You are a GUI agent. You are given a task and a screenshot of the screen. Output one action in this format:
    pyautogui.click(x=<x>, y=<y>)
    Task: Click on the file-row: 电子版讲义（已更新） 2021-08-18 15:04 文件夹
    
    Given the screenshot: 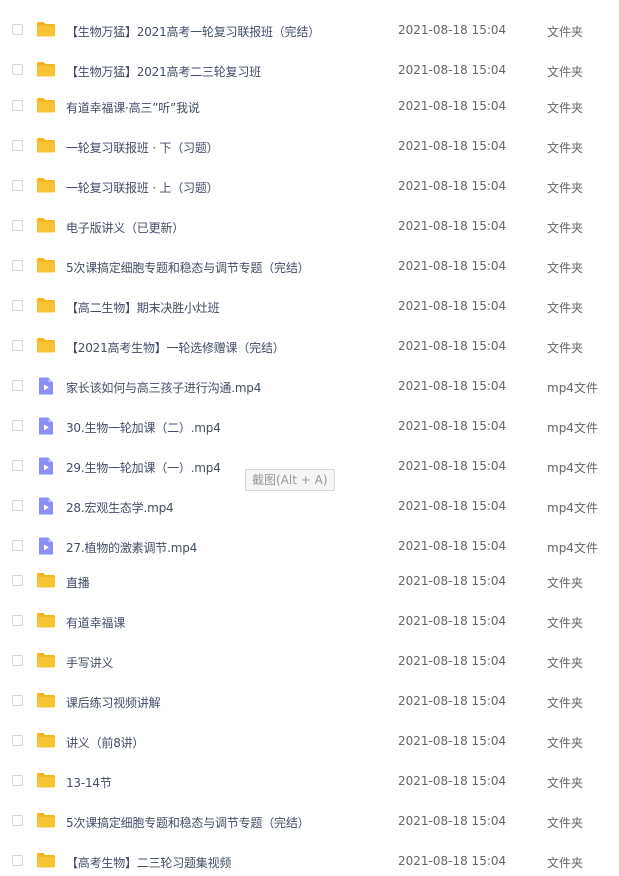 What is the action you would take?
    pyautogui.click(x=309, y=226)
    